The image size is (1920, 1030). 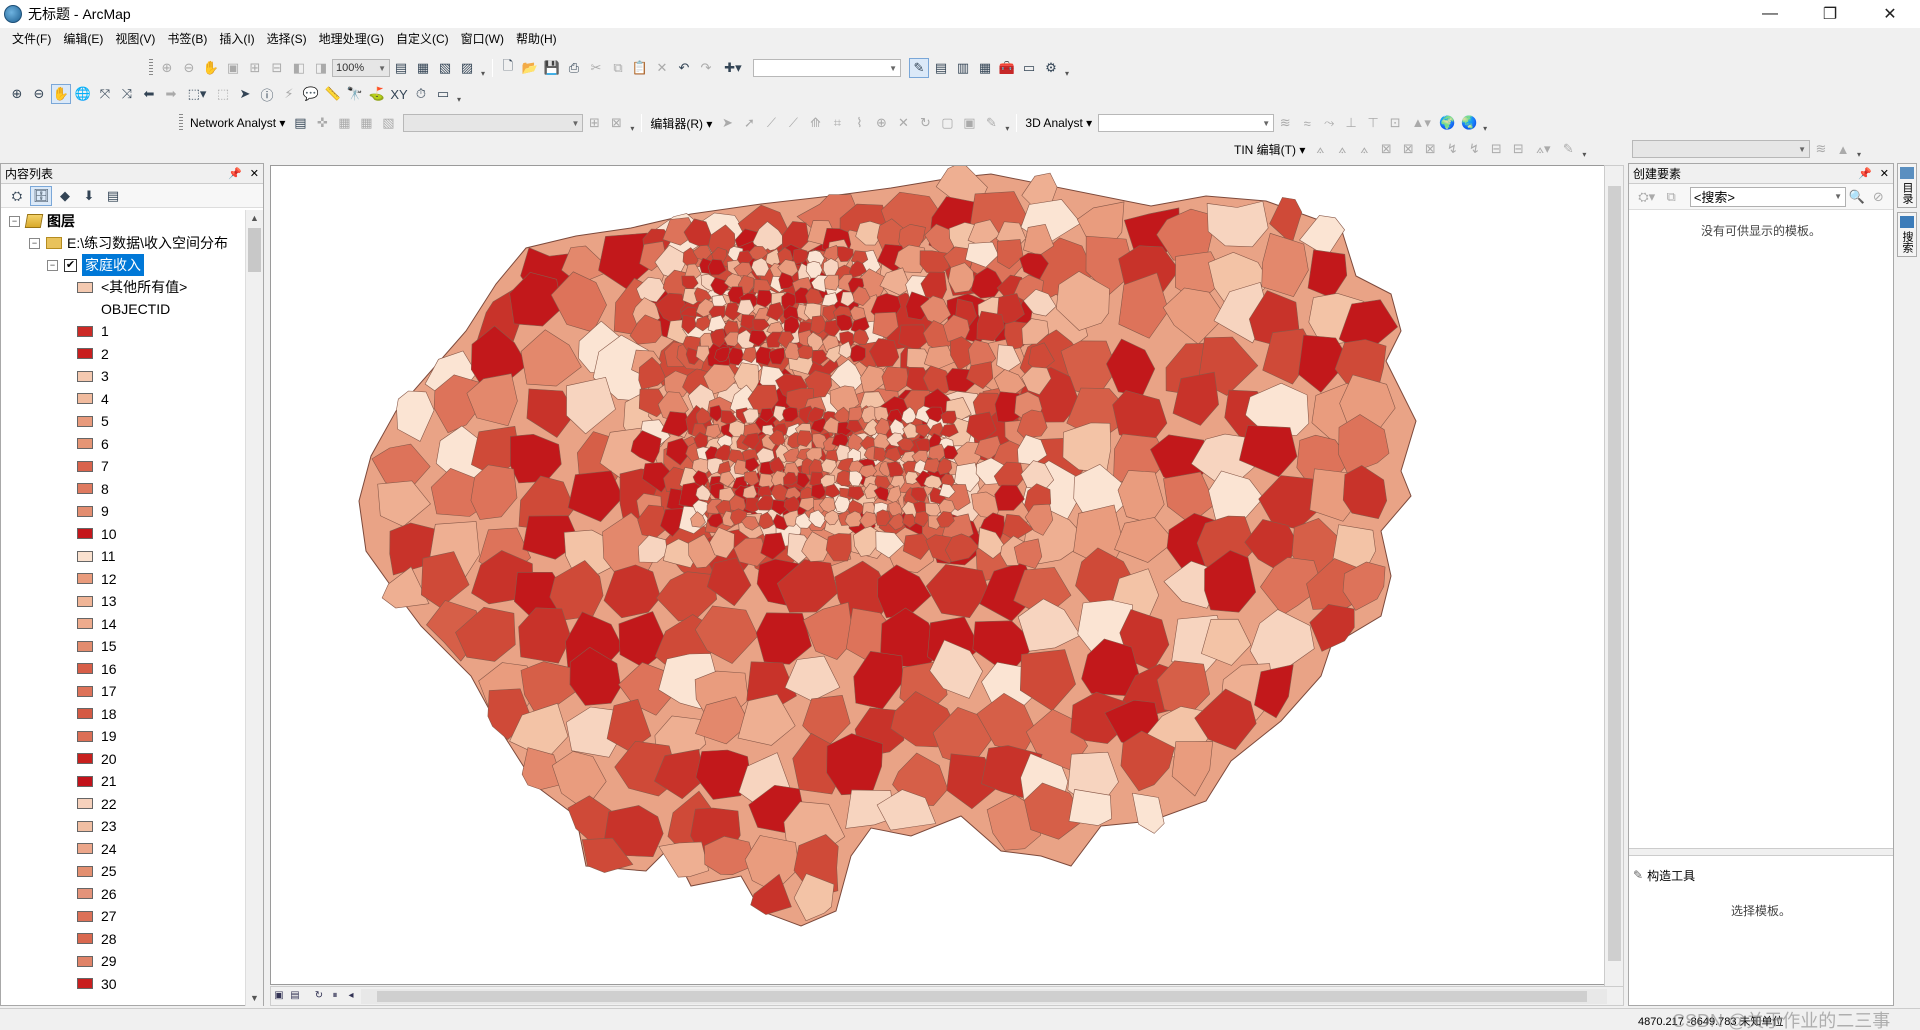 I want to click on search-icon: 🔍, so click(x=1857, y=197).